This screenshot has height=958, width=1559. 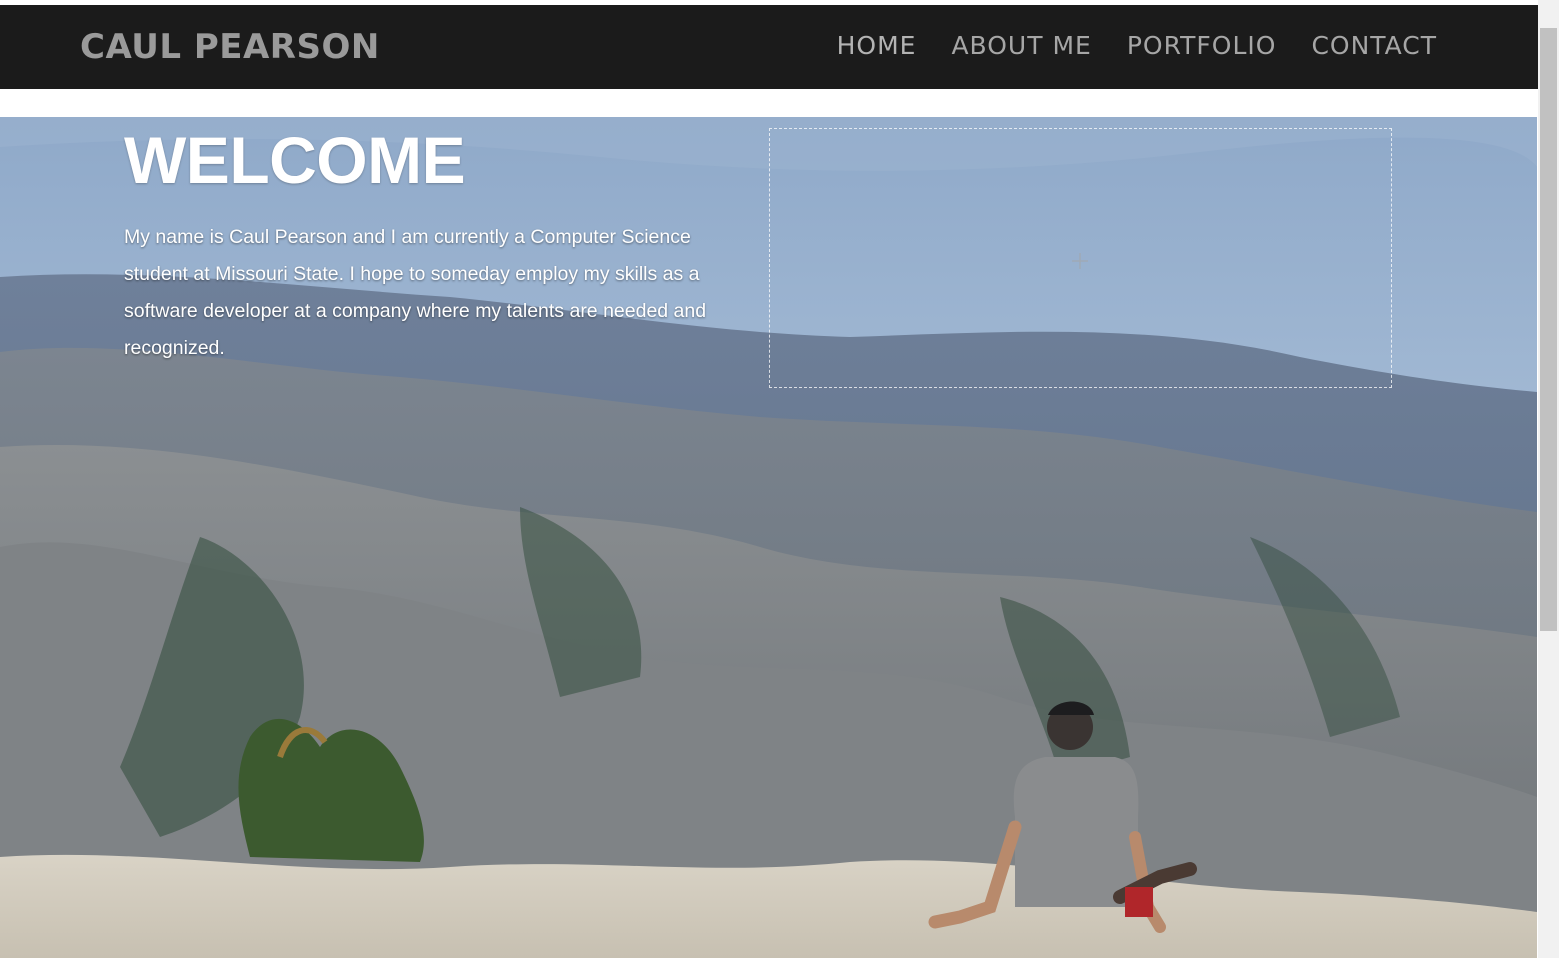 I want to click on content-placeholder-box, so click(x=1080, y=258).